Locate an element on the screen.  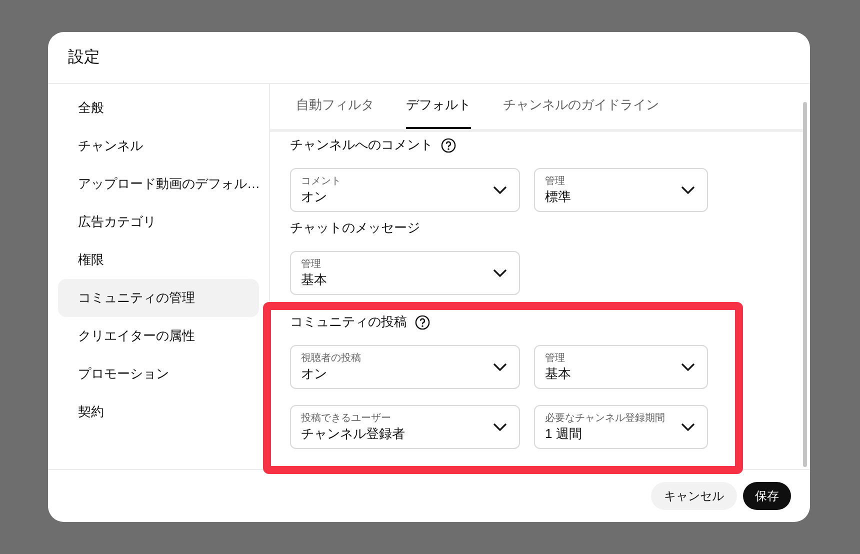
dropdown-field: 投稿できるユーザー チャンネル登録者 is located at coordinates (405, 427).